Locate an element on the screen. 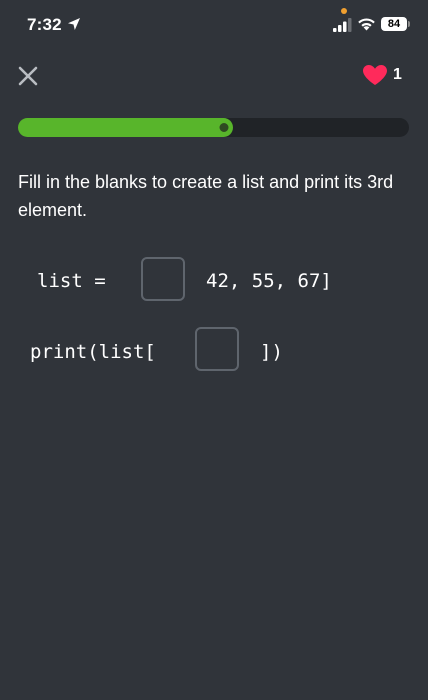 Image resolution: width=428 pixels, height=700 pixels. code-line2-prefix: print(list[ is located at coordinates (93, 352).